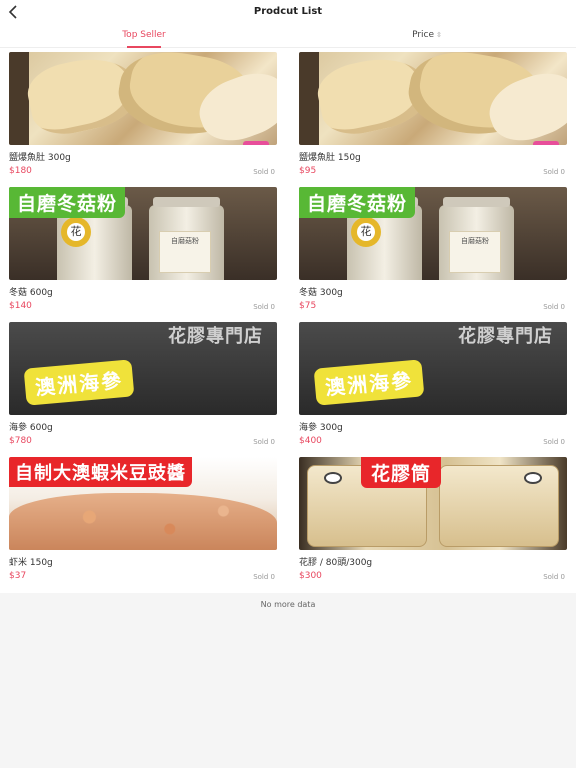  I want to click on tab-top-seller: Top Seller, so click(144, 39).